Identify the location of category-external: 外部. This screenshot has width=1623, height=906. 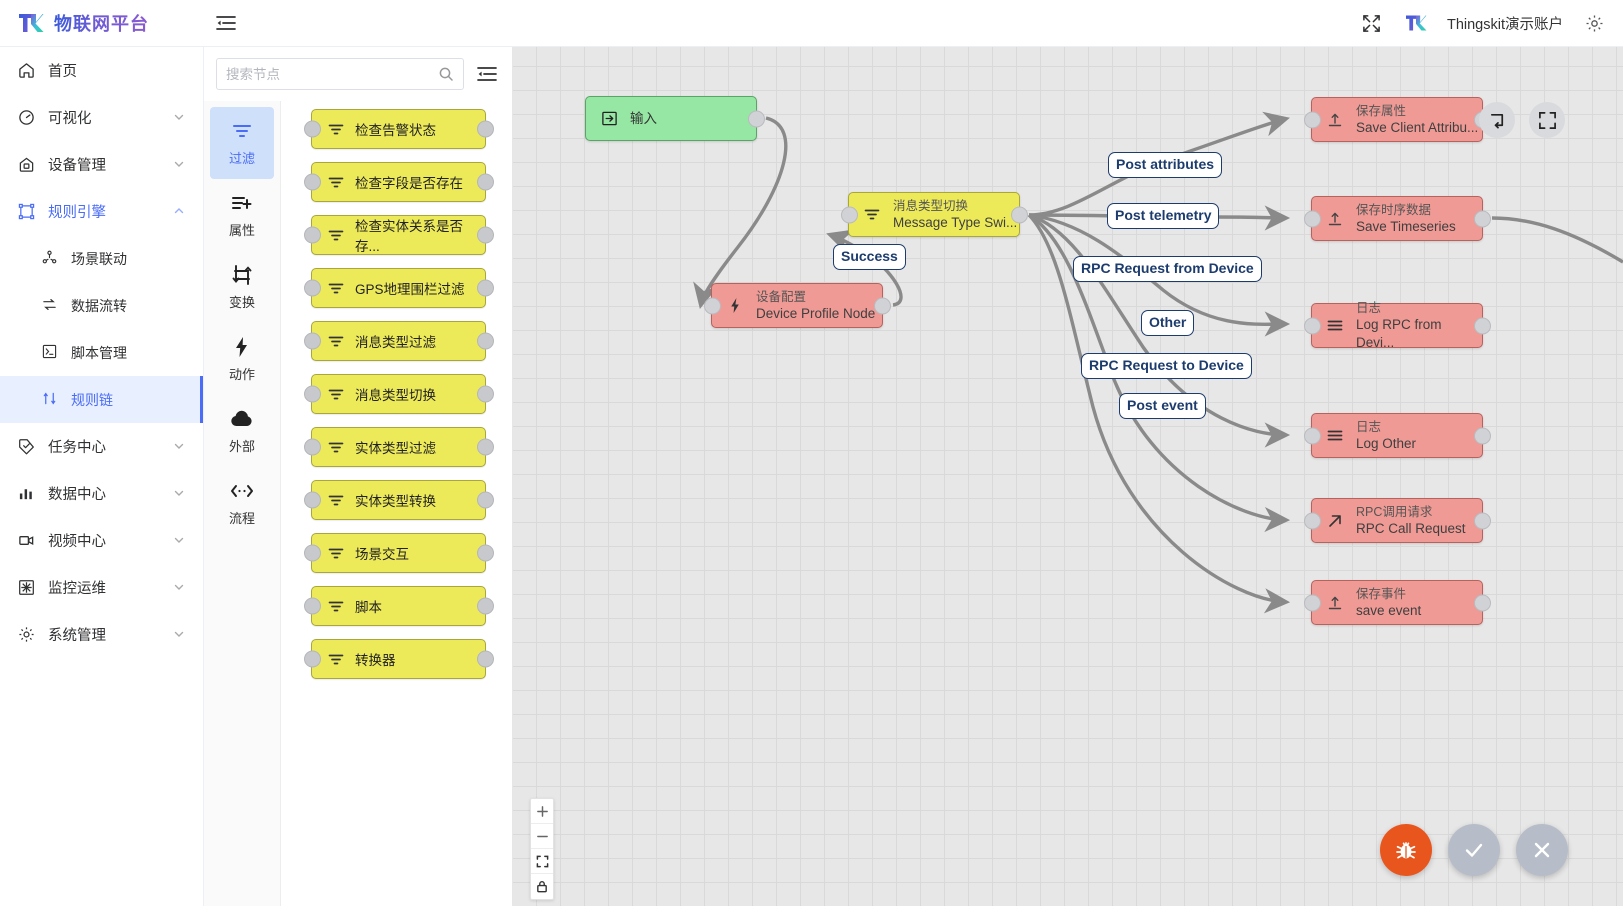
(242, 431).